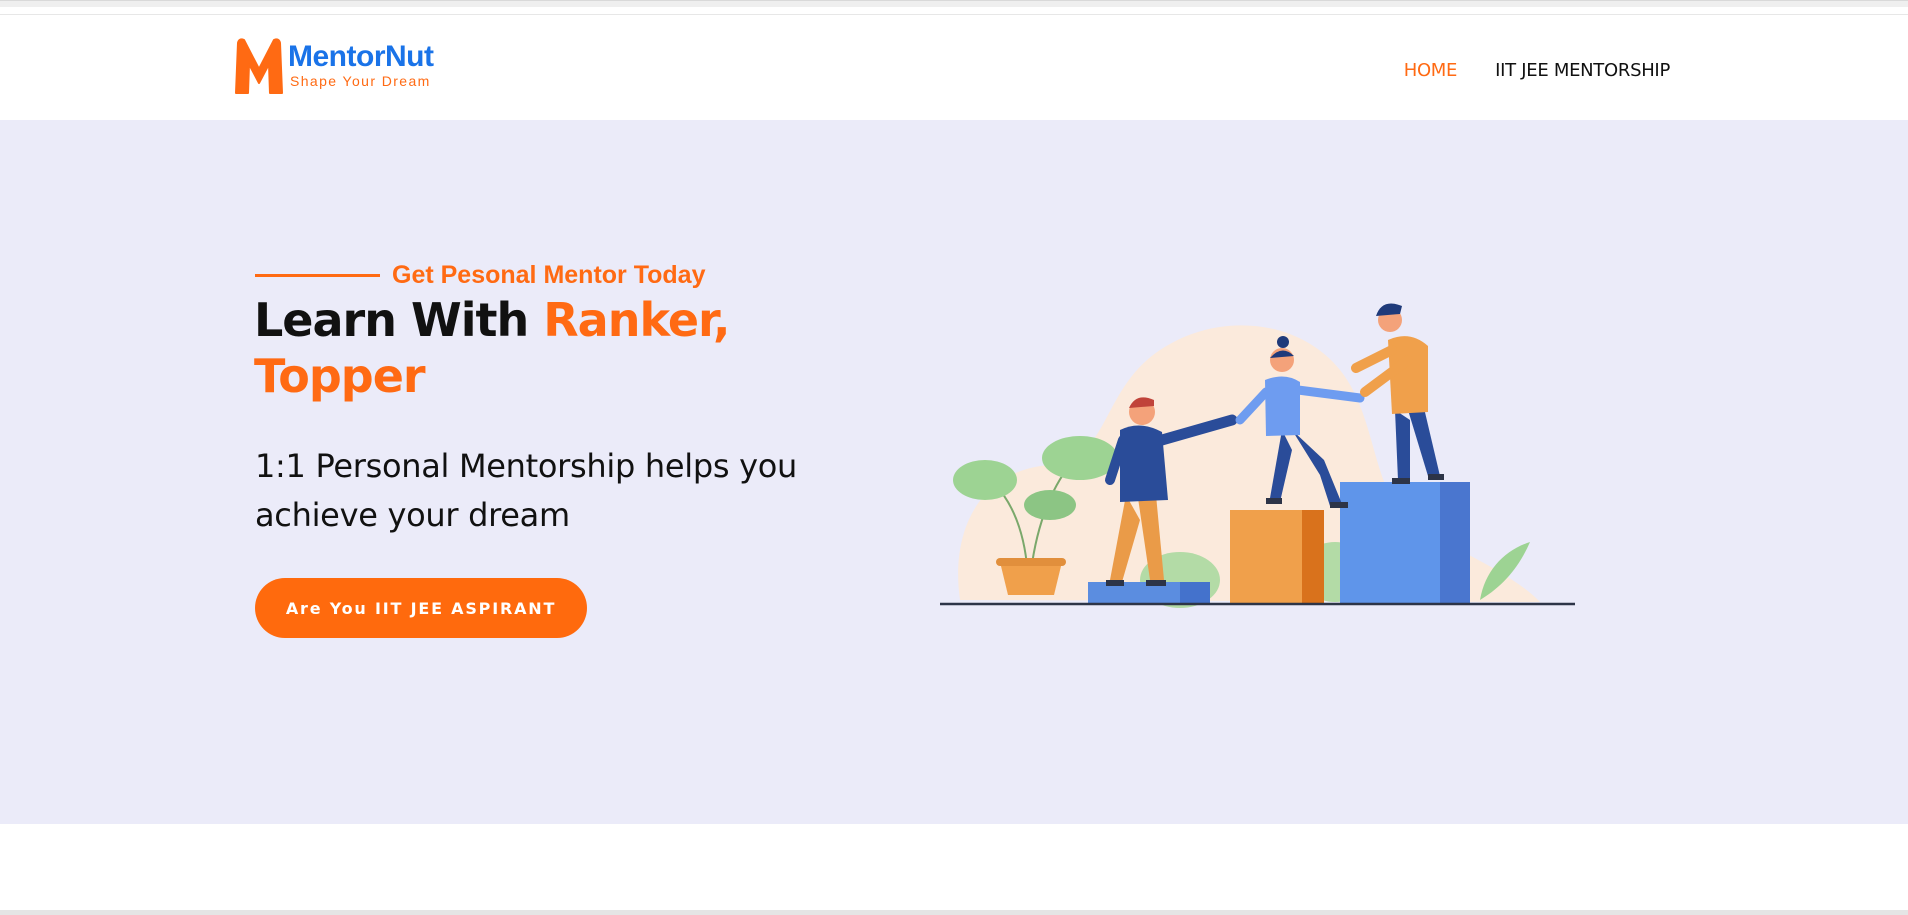 The image size is (1908, 915). Describe the element at coordinates (399, 320) in the screenshot. I see `hero-title-prefix: Learn With` at that location.